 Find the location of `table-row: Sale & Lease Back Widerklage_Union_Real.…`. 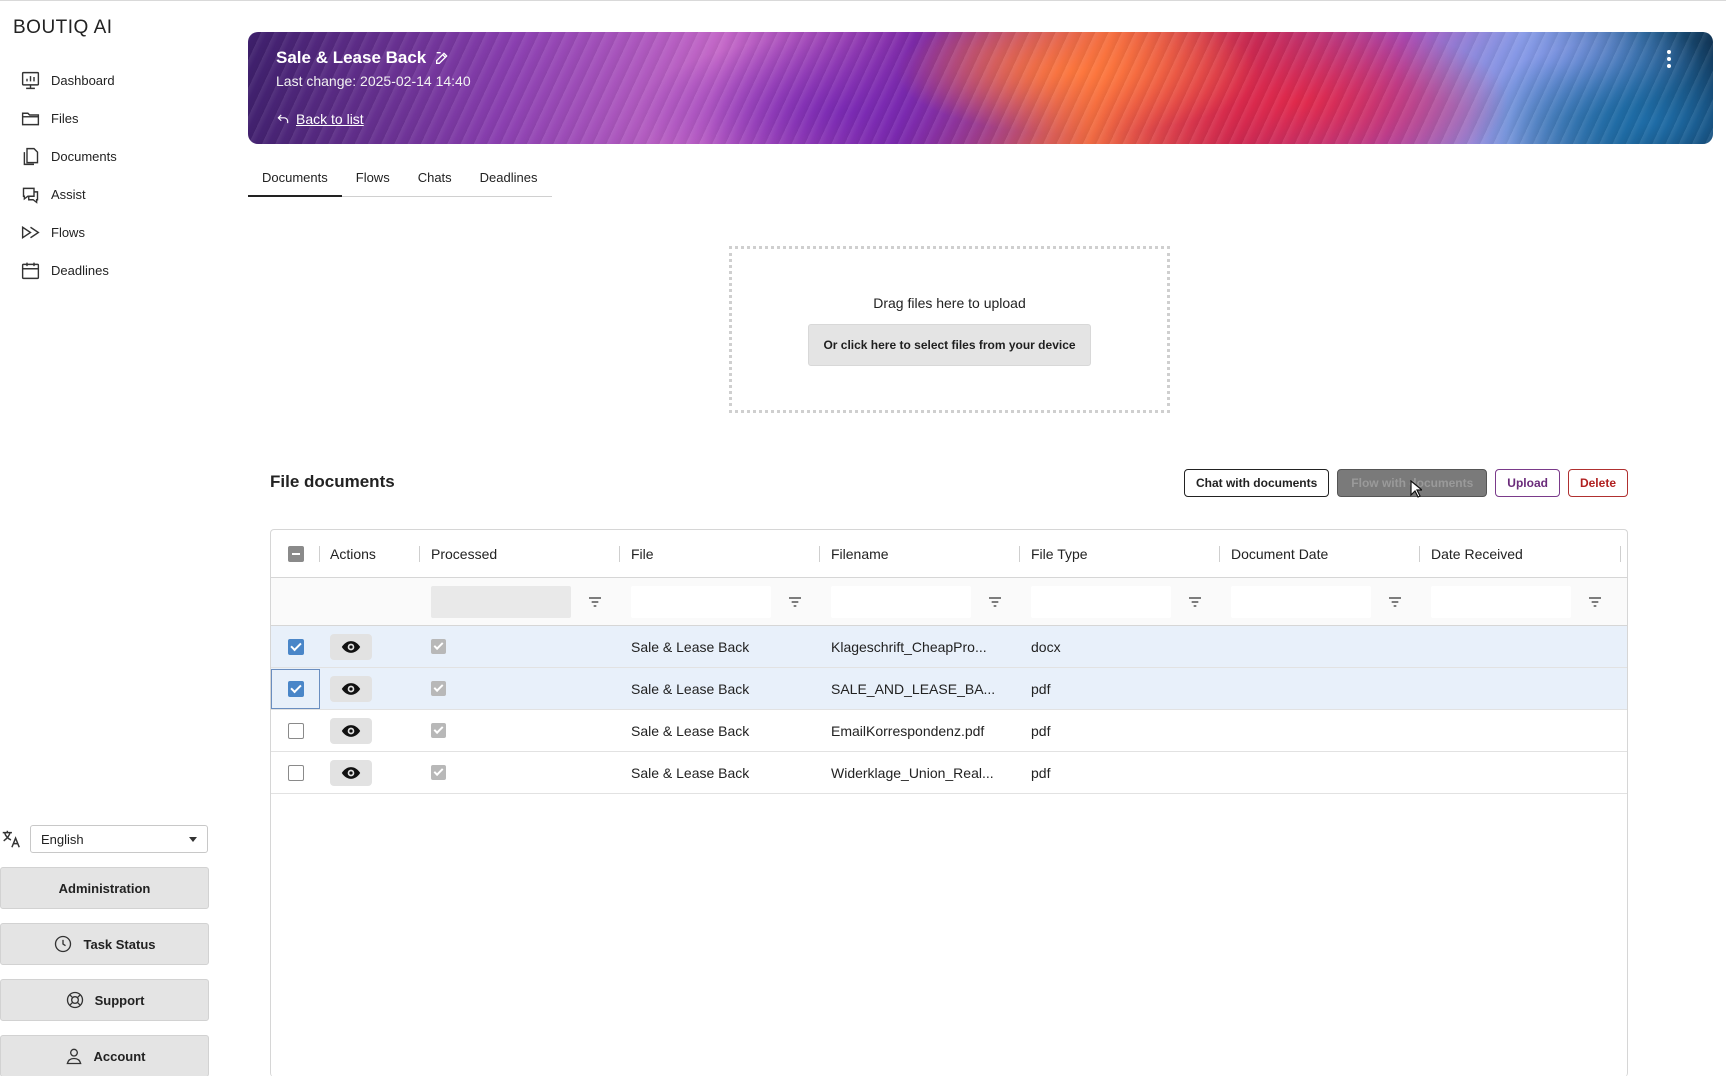

table-row: Sale & Lease Back Widerklage_Union_Real.… is located at coordinates (949, 773).